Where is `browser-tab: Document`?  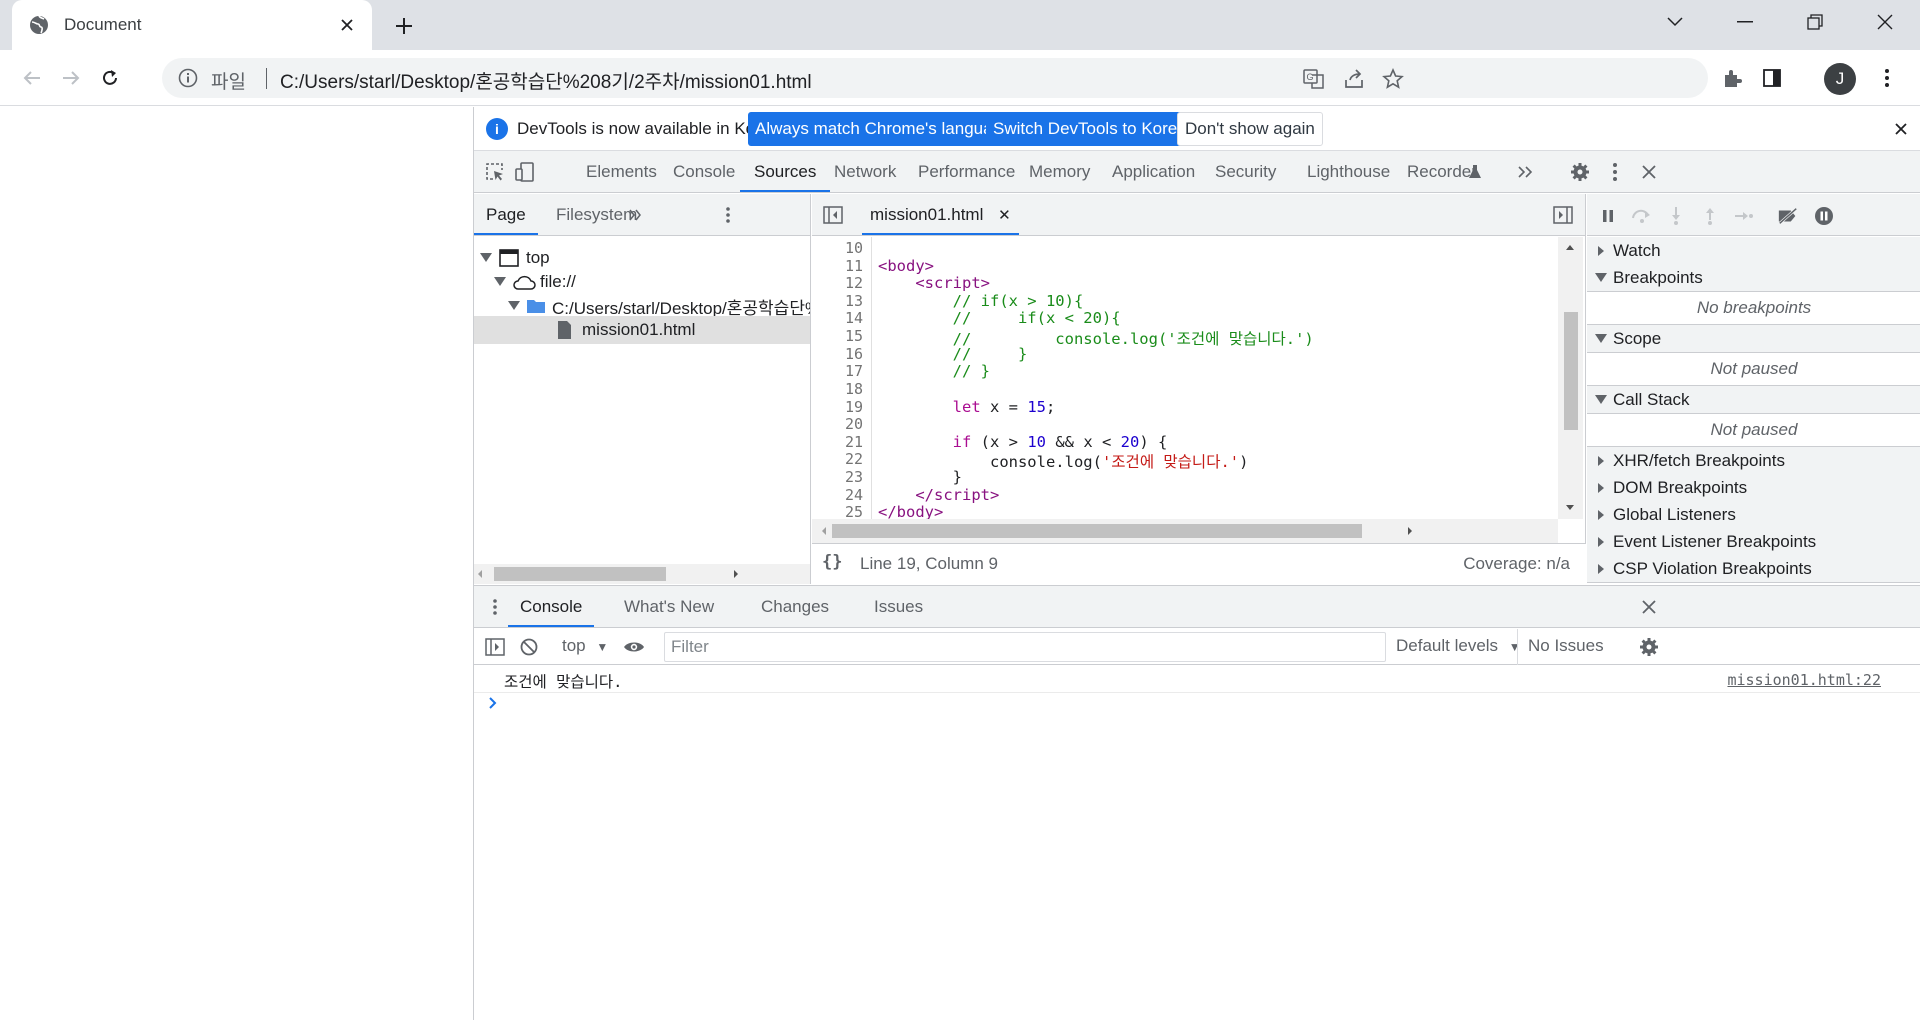
browser-tab: Document is located at coordinates (192, 25).